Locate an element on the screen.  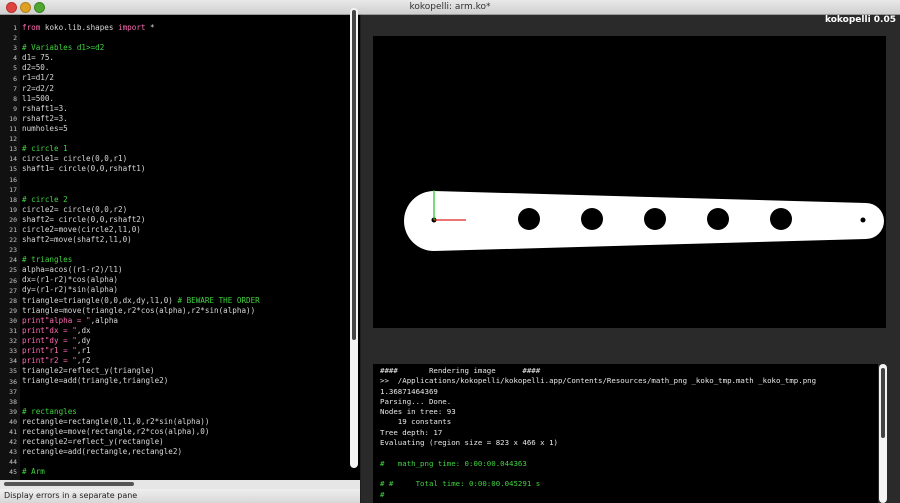
code-line: print"dy = ",dy is located at coordinates (184, 341).